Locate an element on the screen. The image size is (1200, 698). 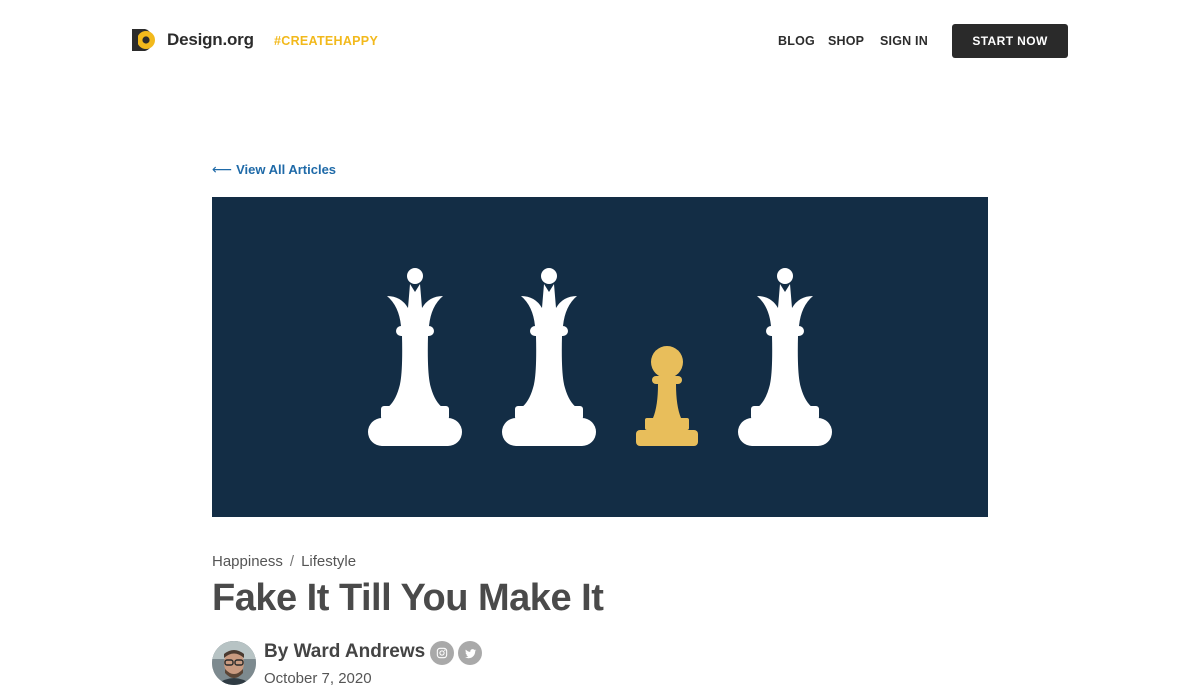
chess-pieces-illustration is located at coordinates (600, 357).